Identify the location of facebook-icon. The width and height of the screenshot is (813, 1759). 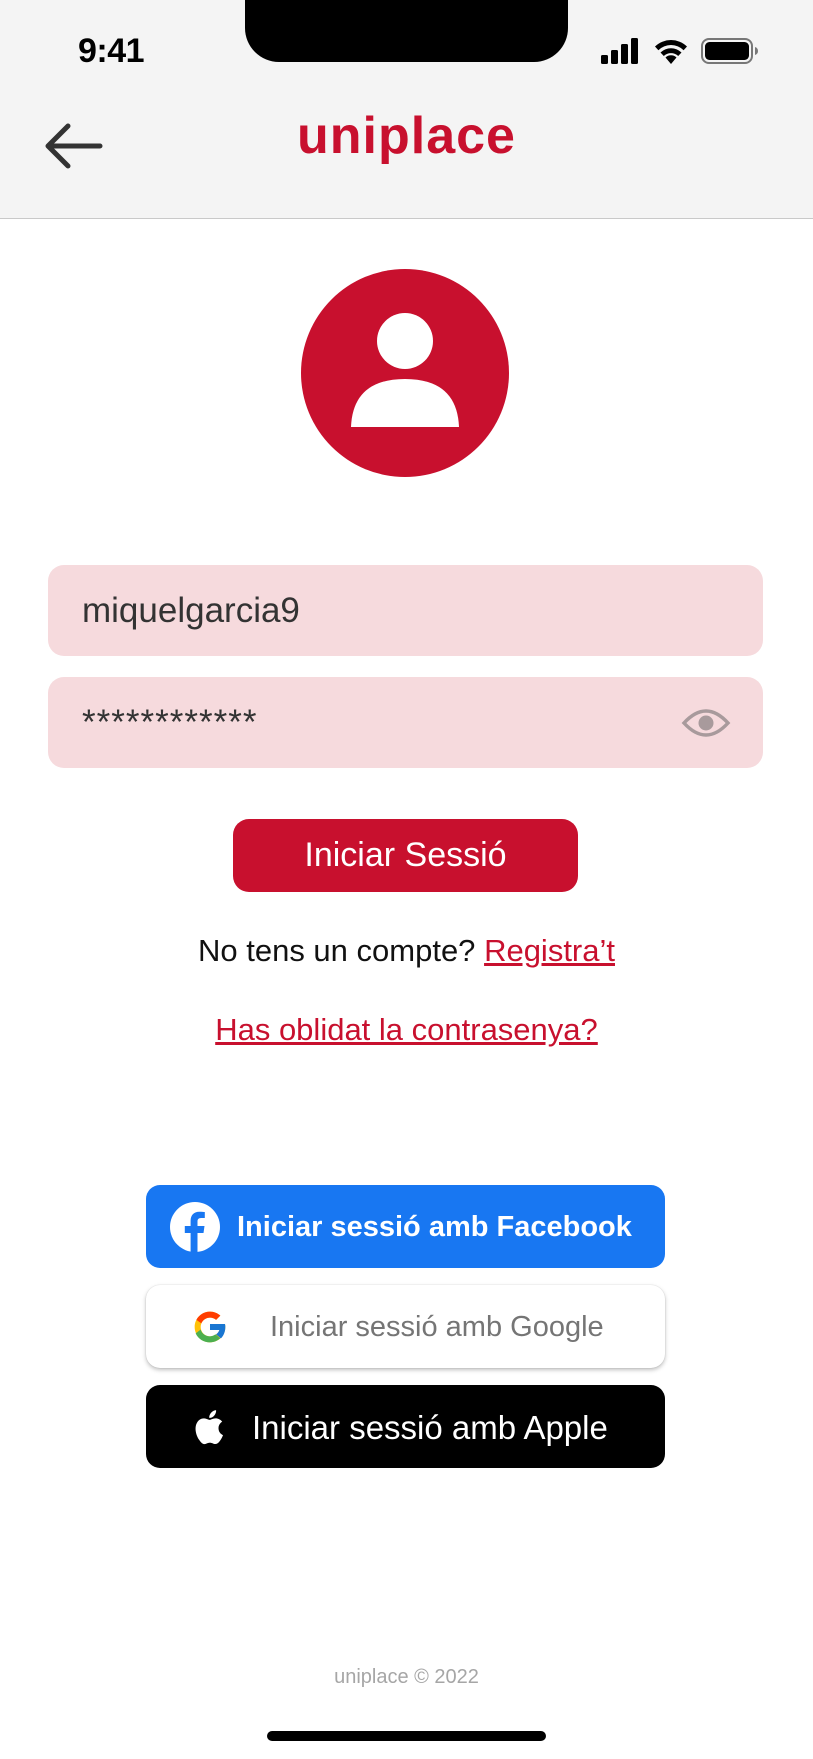
(195, 1227).